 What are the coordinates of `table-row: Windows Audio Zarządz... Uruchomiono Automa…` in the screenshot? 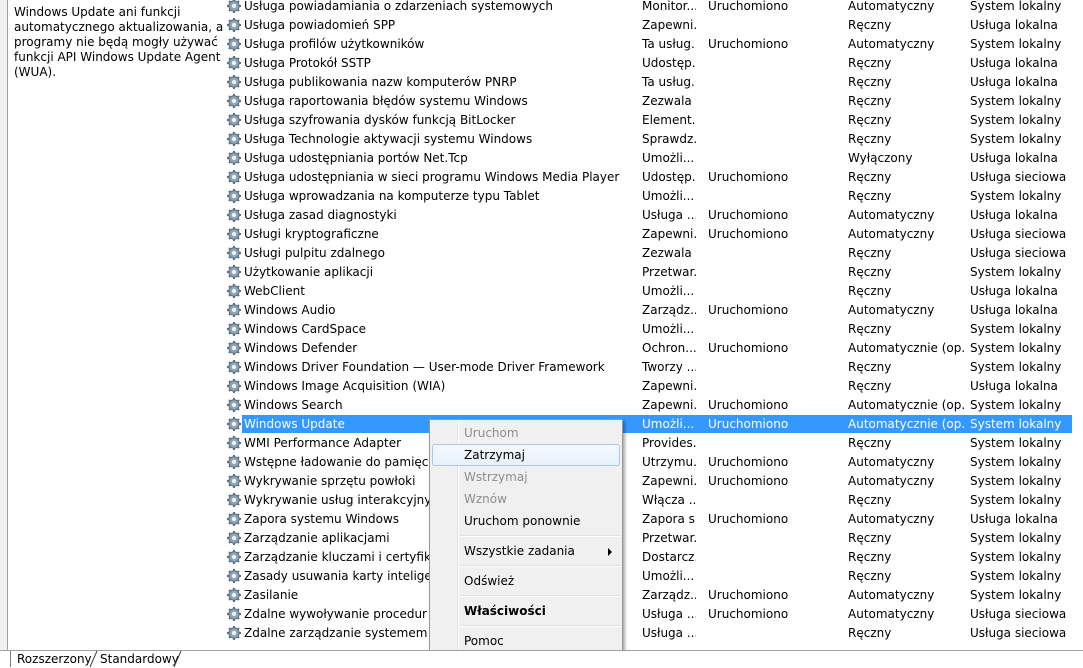 It's located at (541, 309).